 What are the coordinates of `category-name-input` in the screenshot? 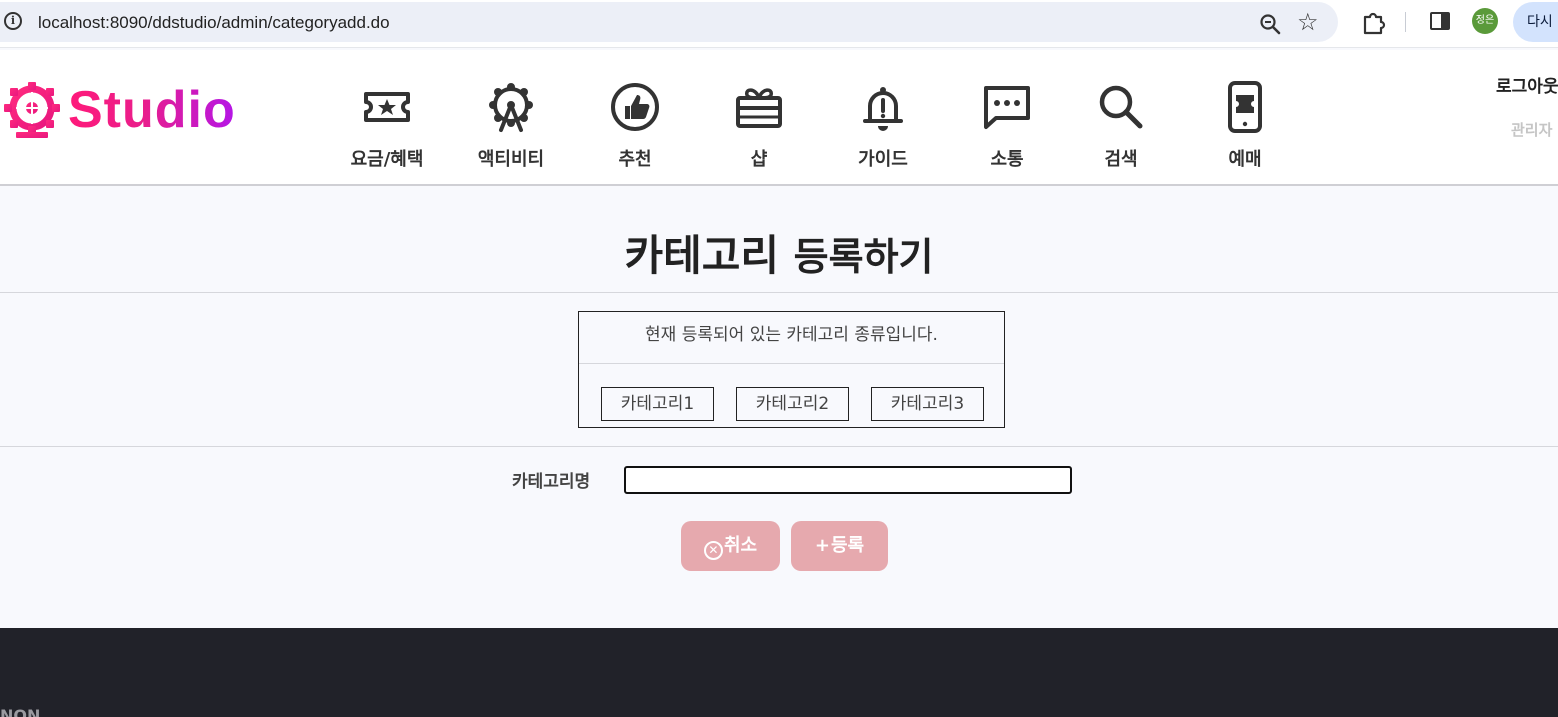 It's located at (848, 480).